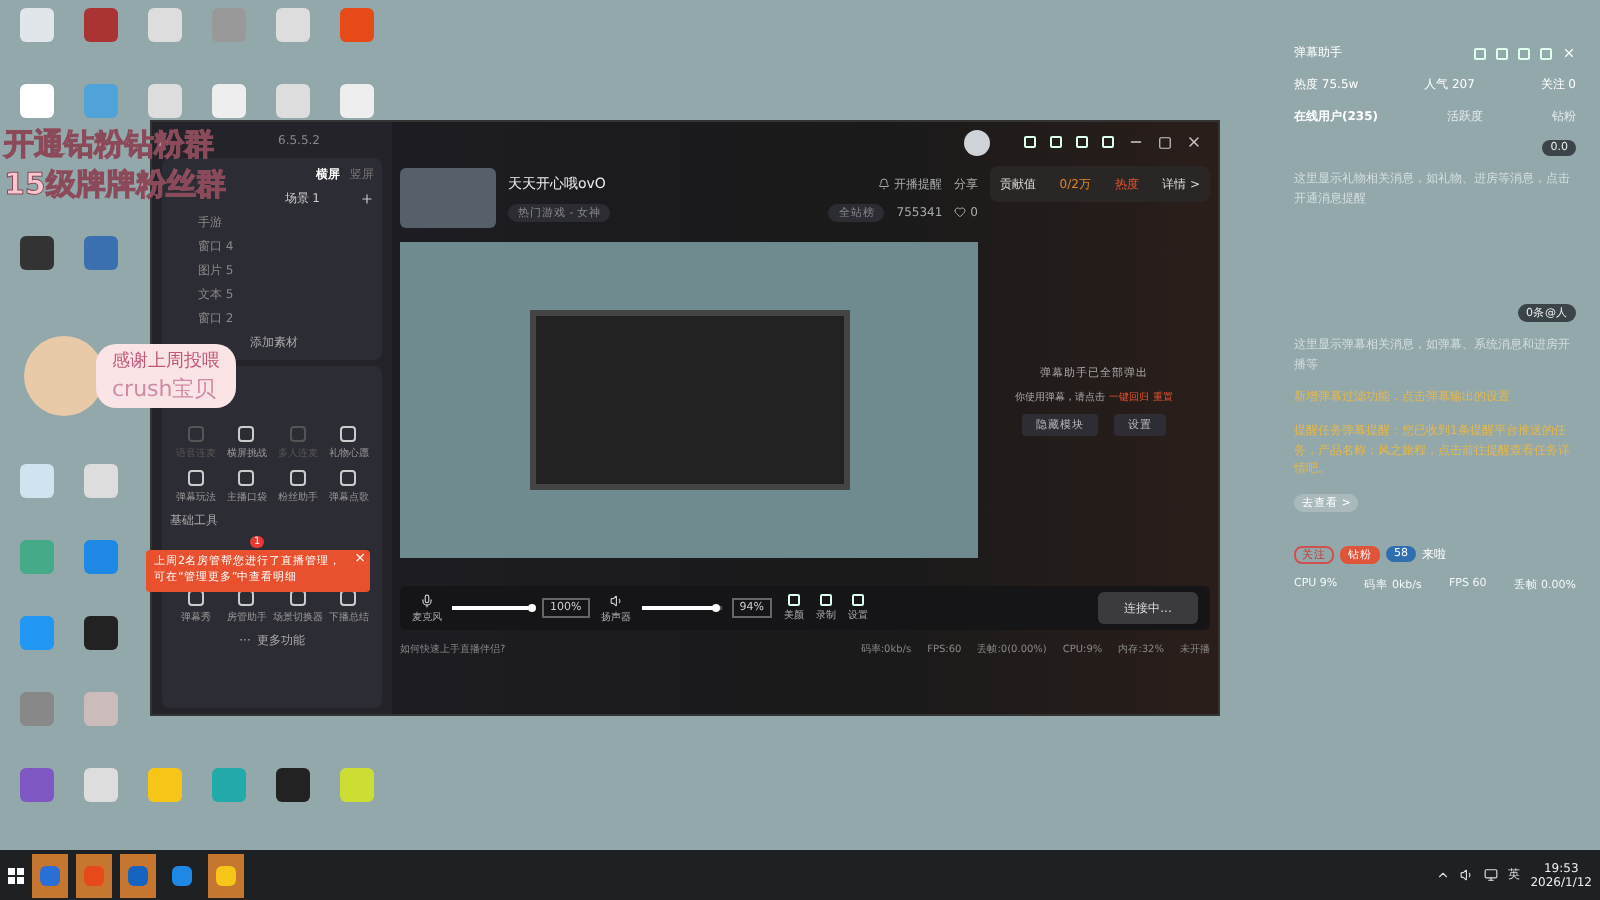 The image size is (1600, 900). Describe the element at coordinates (448, 198) in the screenshot. I see `cover-thumbnail` at that location.